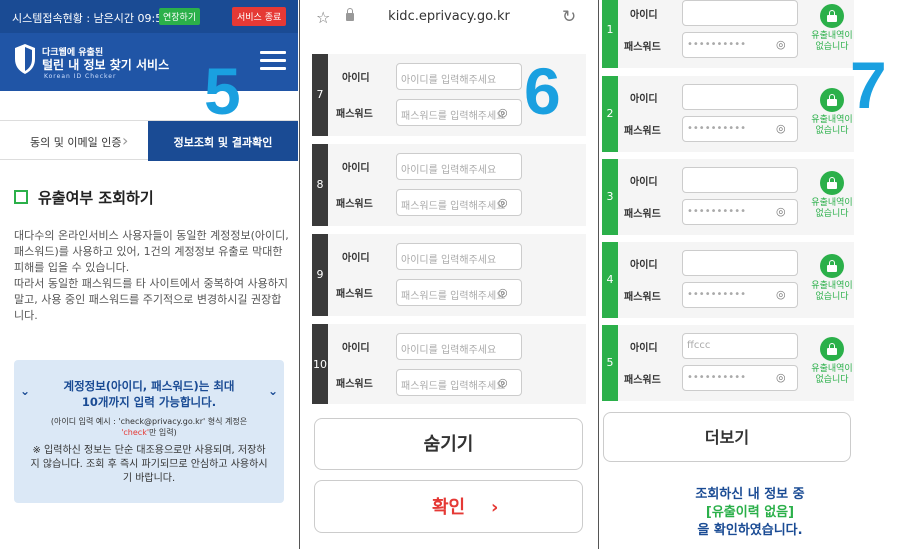  I want to click on url-text: kidc.eprivacy.go.kr, so click(449, 16).